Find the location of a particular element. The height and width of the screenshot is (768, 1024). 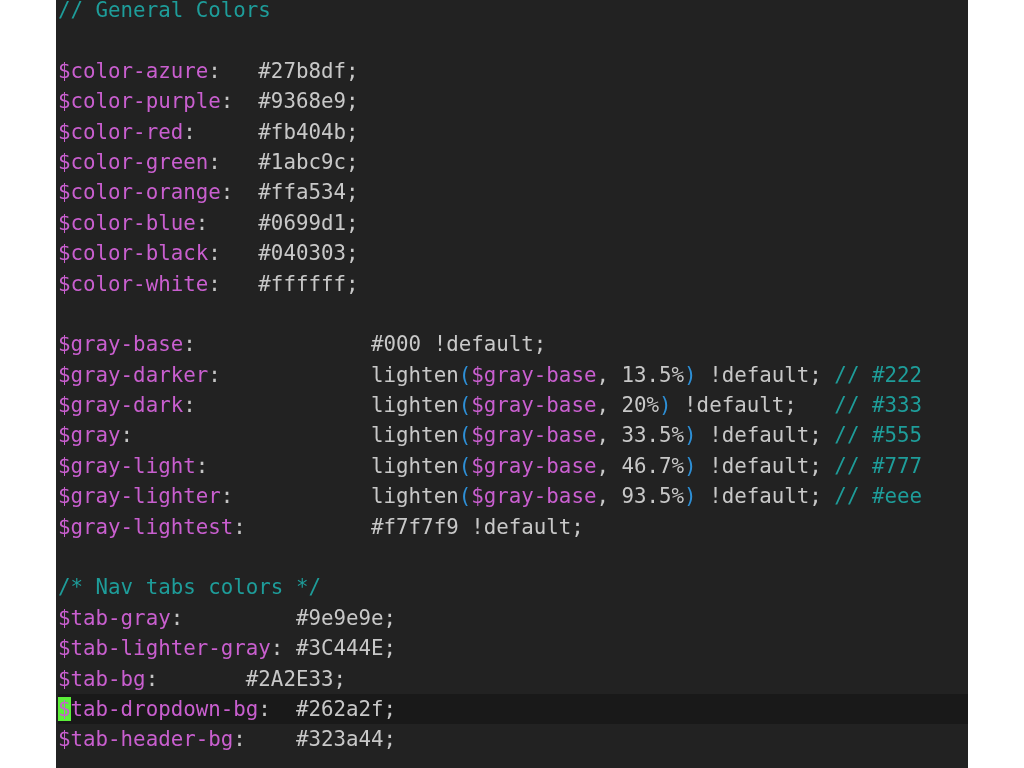

code-comment: // #222 is located at coordinates (877, 374).